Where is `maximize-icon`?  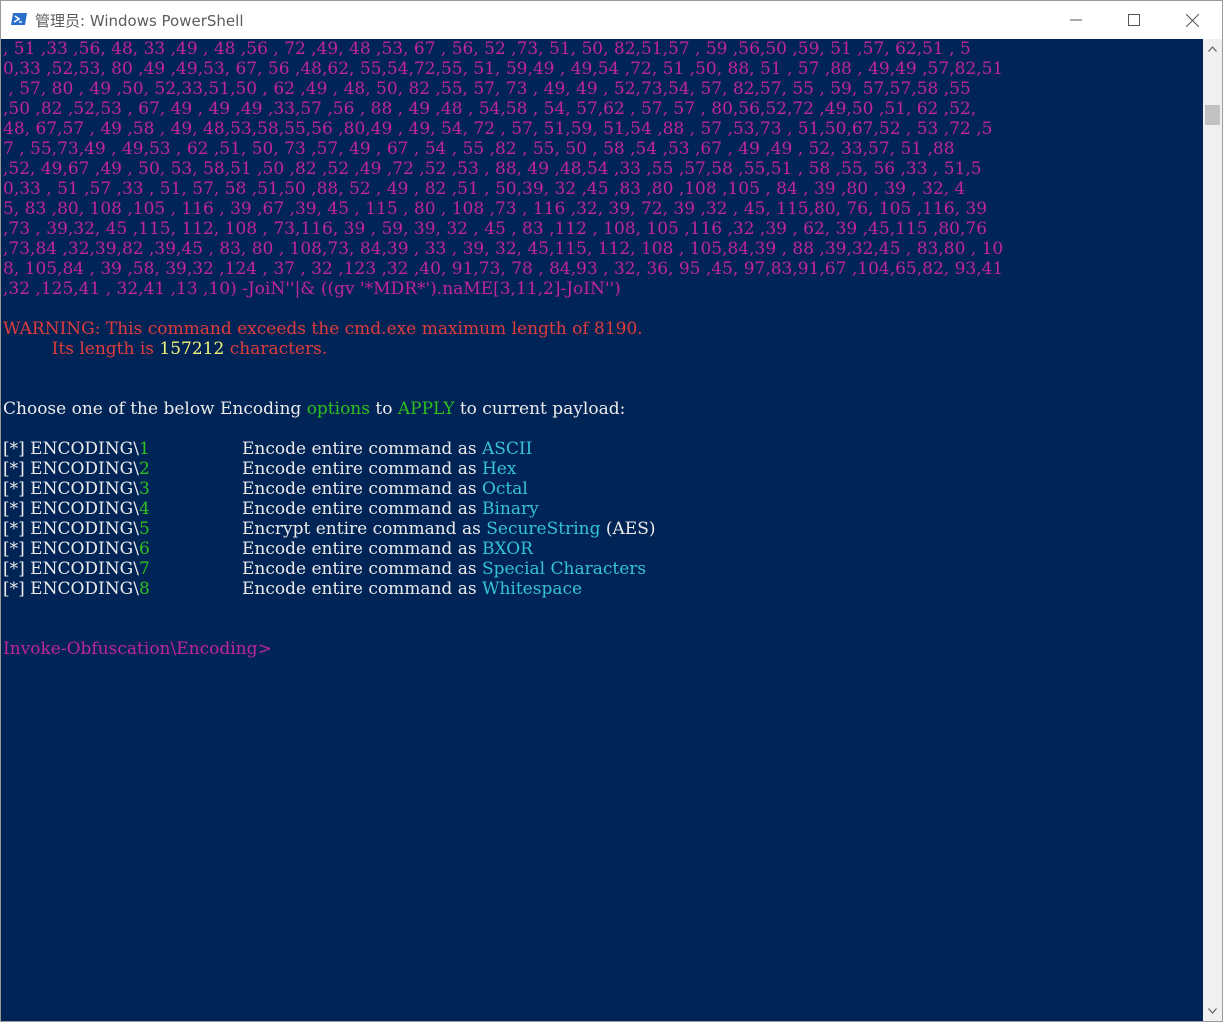 maximize-icon is located at coordinates (1134, 20).